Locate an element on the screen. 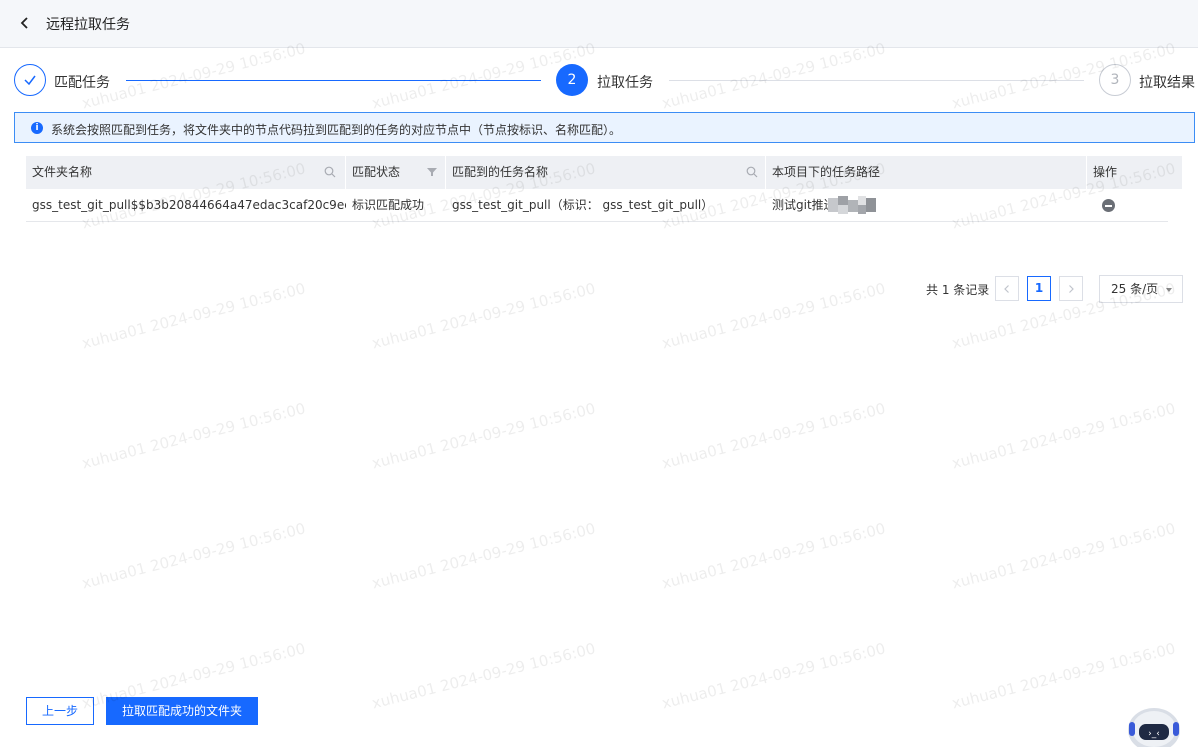 This screenshot has width=1198, height=747. column-header-folder: 文件夹名称 is located at coordinates (186, 172).